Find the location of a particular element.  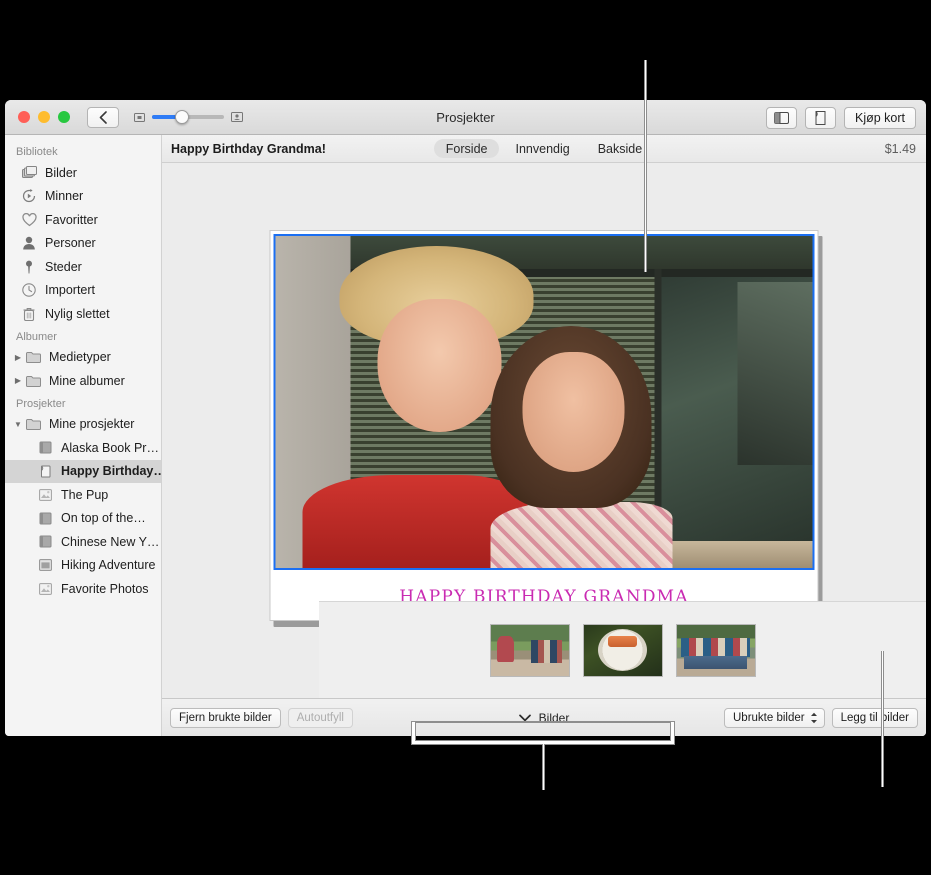

tab-forside: Forside is located at coordinates (466, 148).